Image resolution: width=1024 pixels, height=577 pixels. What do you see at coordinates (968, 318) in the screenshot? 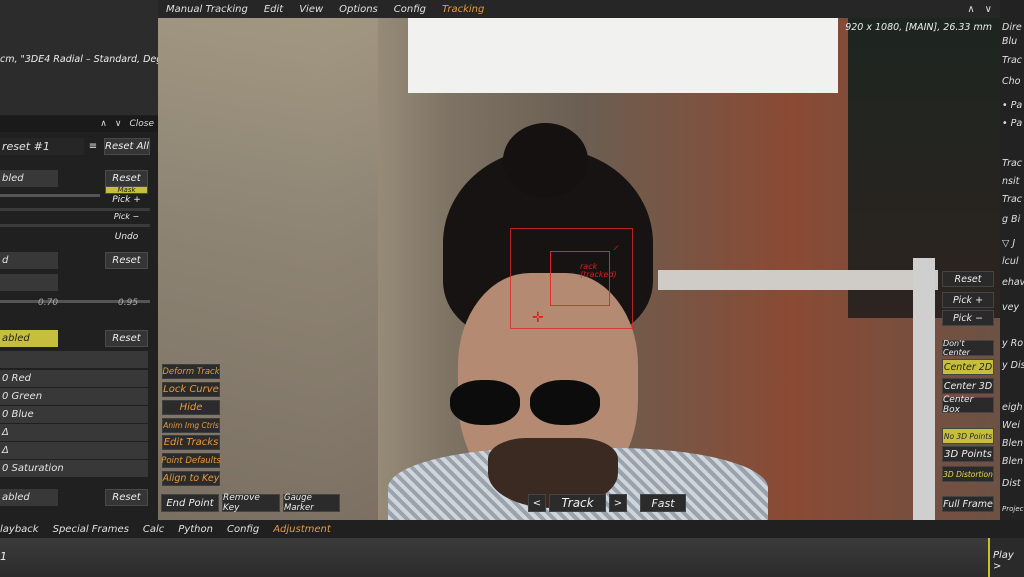
I see `pick-minus-view-button: Pick −` at bounding box center [968, 318].